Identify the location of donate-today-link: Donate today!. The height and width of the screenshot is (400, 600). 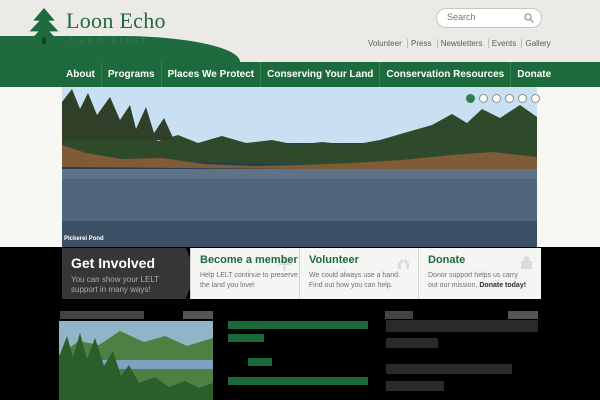
(502, 285).